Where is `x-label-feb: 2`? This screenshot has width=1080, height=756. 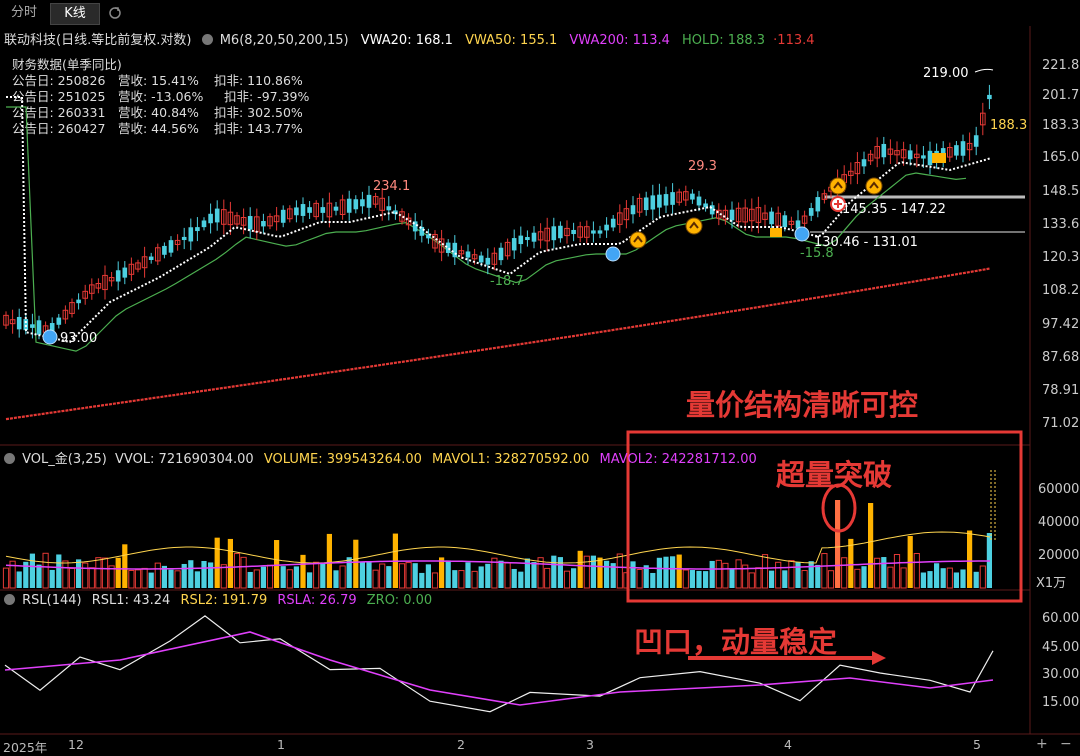
x-label-feb: 2 is located at coordinates (461, 744).